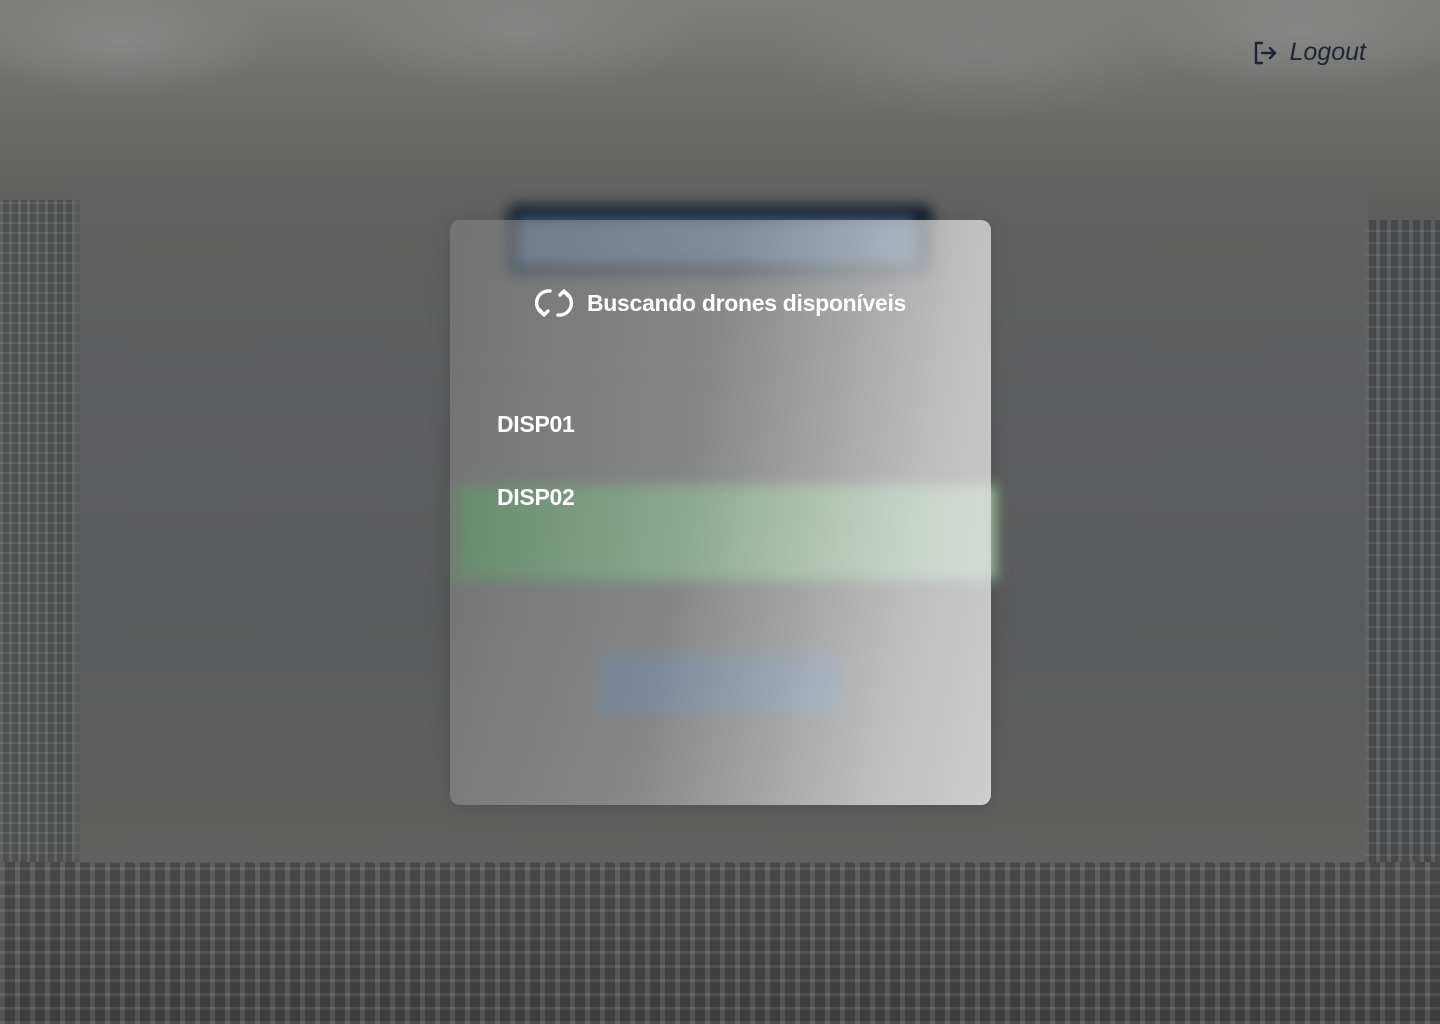  I want to click on modal-title: Buscando drones disponíveis, so click(720, 303).